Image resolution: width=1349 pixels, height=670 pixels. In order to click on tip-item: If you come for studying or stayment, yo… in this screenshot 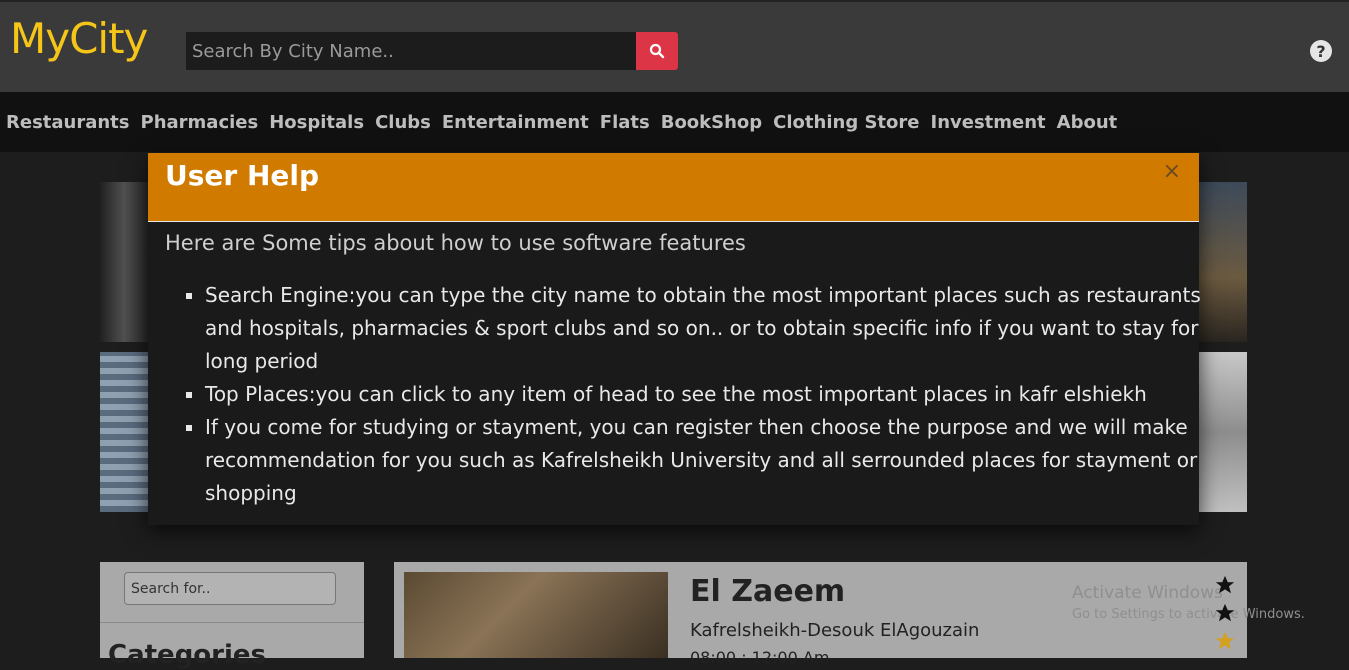, I will do `click(710, 460)`.